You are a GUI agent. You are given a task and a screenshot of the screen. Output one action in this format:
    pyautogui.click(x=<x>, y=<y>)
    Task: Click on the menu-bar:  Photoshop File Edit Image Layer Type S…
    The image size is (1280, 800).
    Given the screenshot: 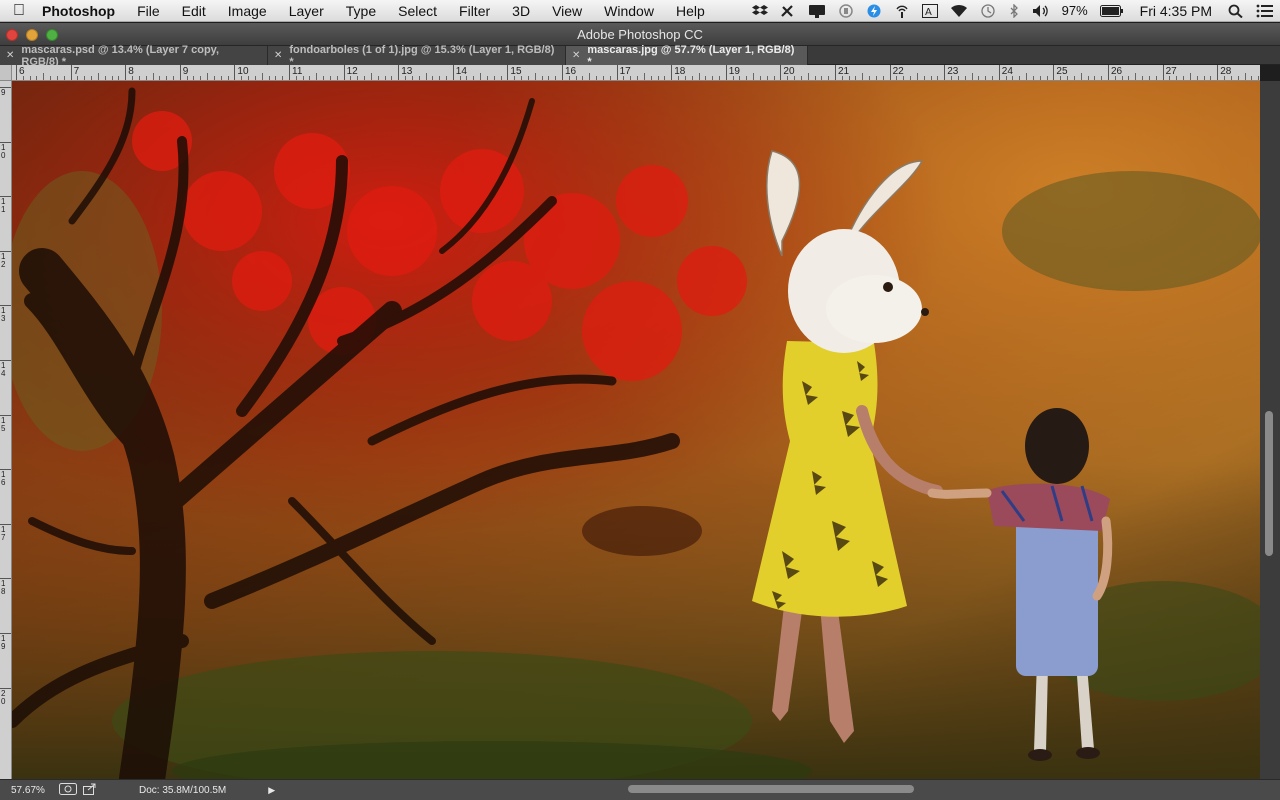 What is the action you would take?
    pyautogui.click(x=640, y=11)
    